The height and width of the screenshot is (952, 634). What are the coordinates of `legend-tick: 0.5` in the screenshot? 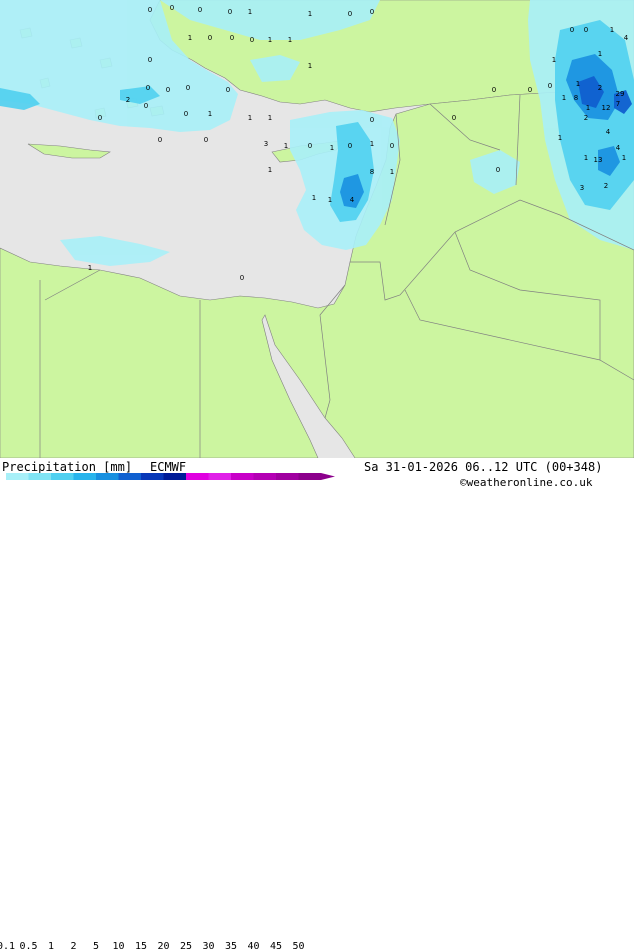 It's located at (28, 946).